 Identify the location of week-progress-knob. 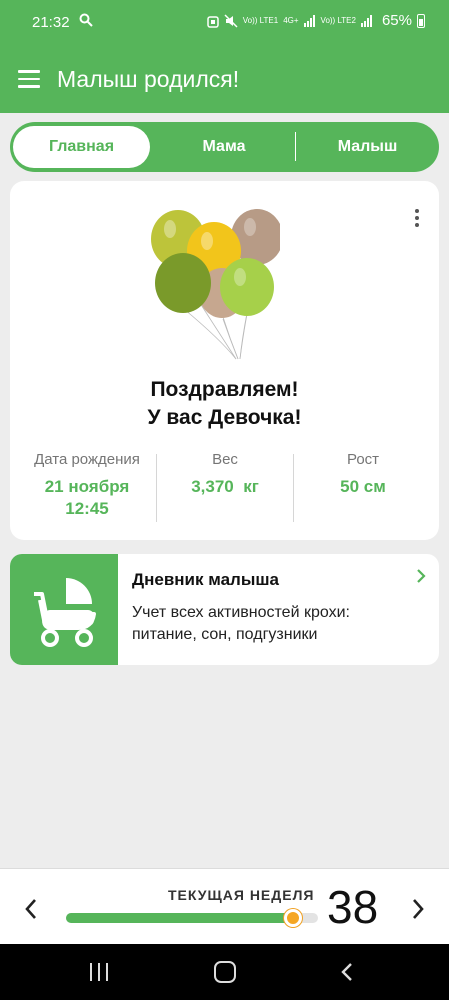
(292, 918).